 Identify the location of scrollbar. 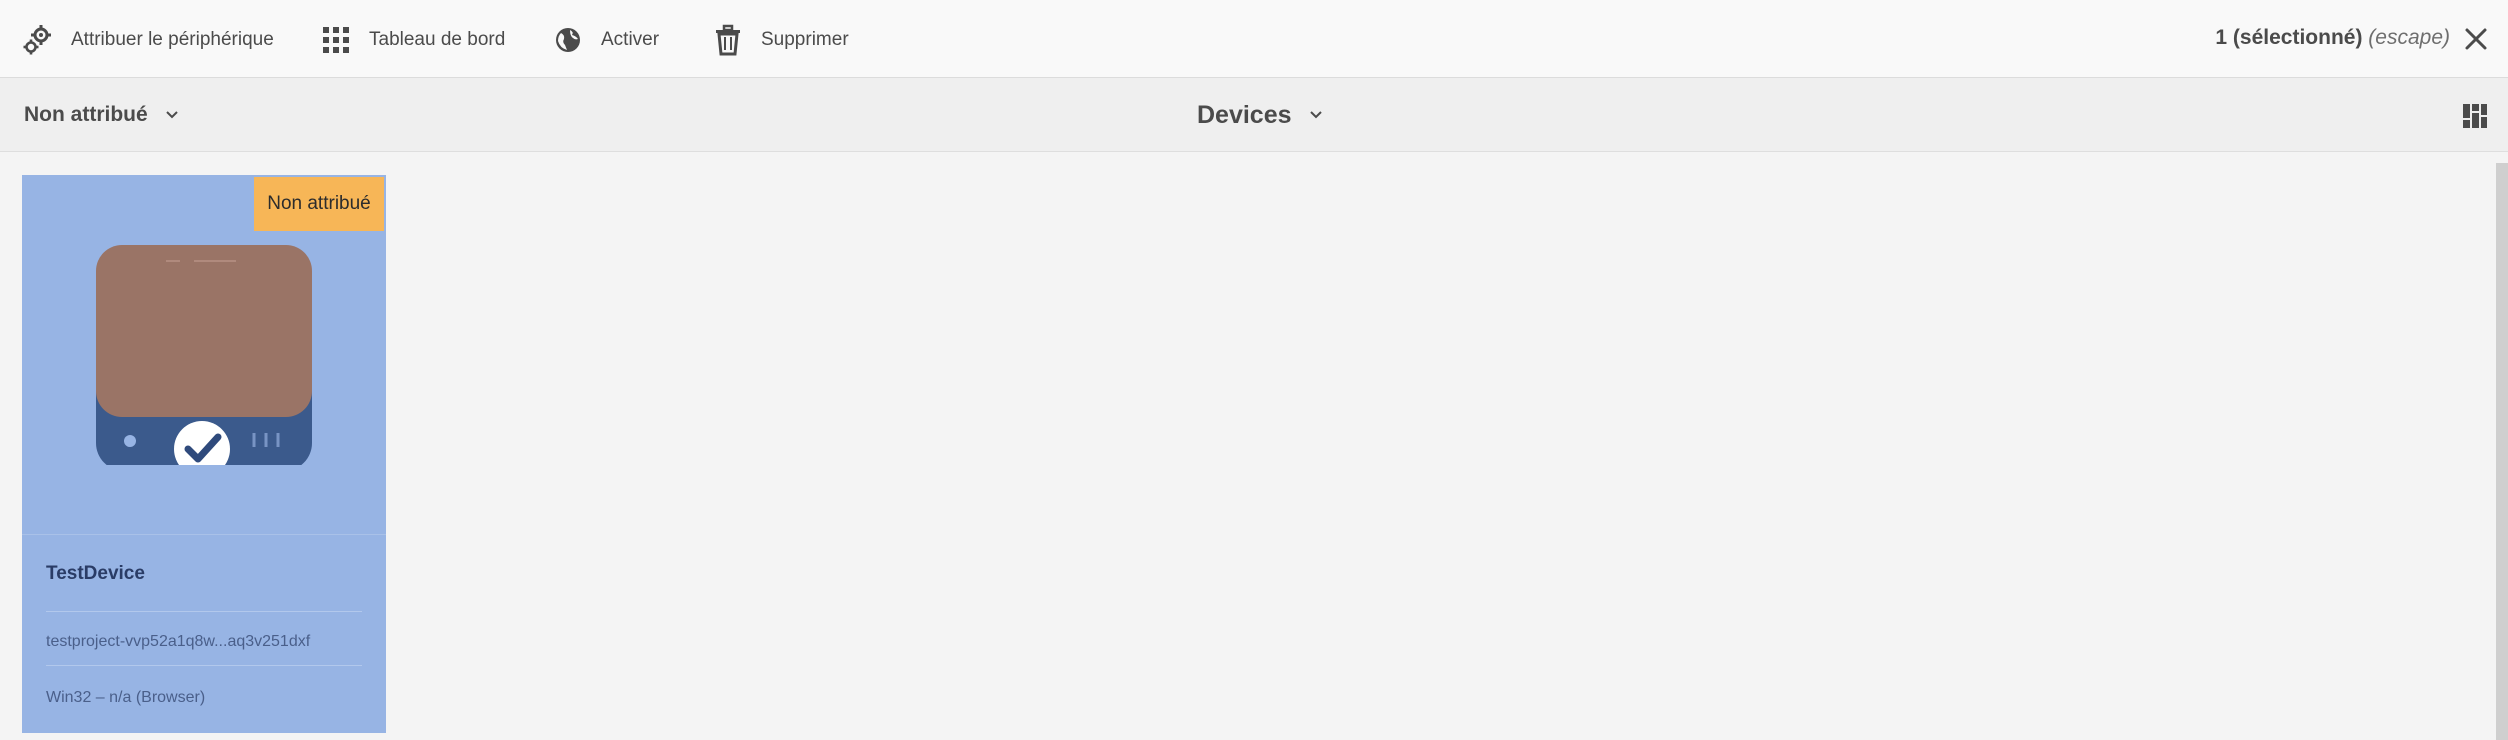
(2502, 451).